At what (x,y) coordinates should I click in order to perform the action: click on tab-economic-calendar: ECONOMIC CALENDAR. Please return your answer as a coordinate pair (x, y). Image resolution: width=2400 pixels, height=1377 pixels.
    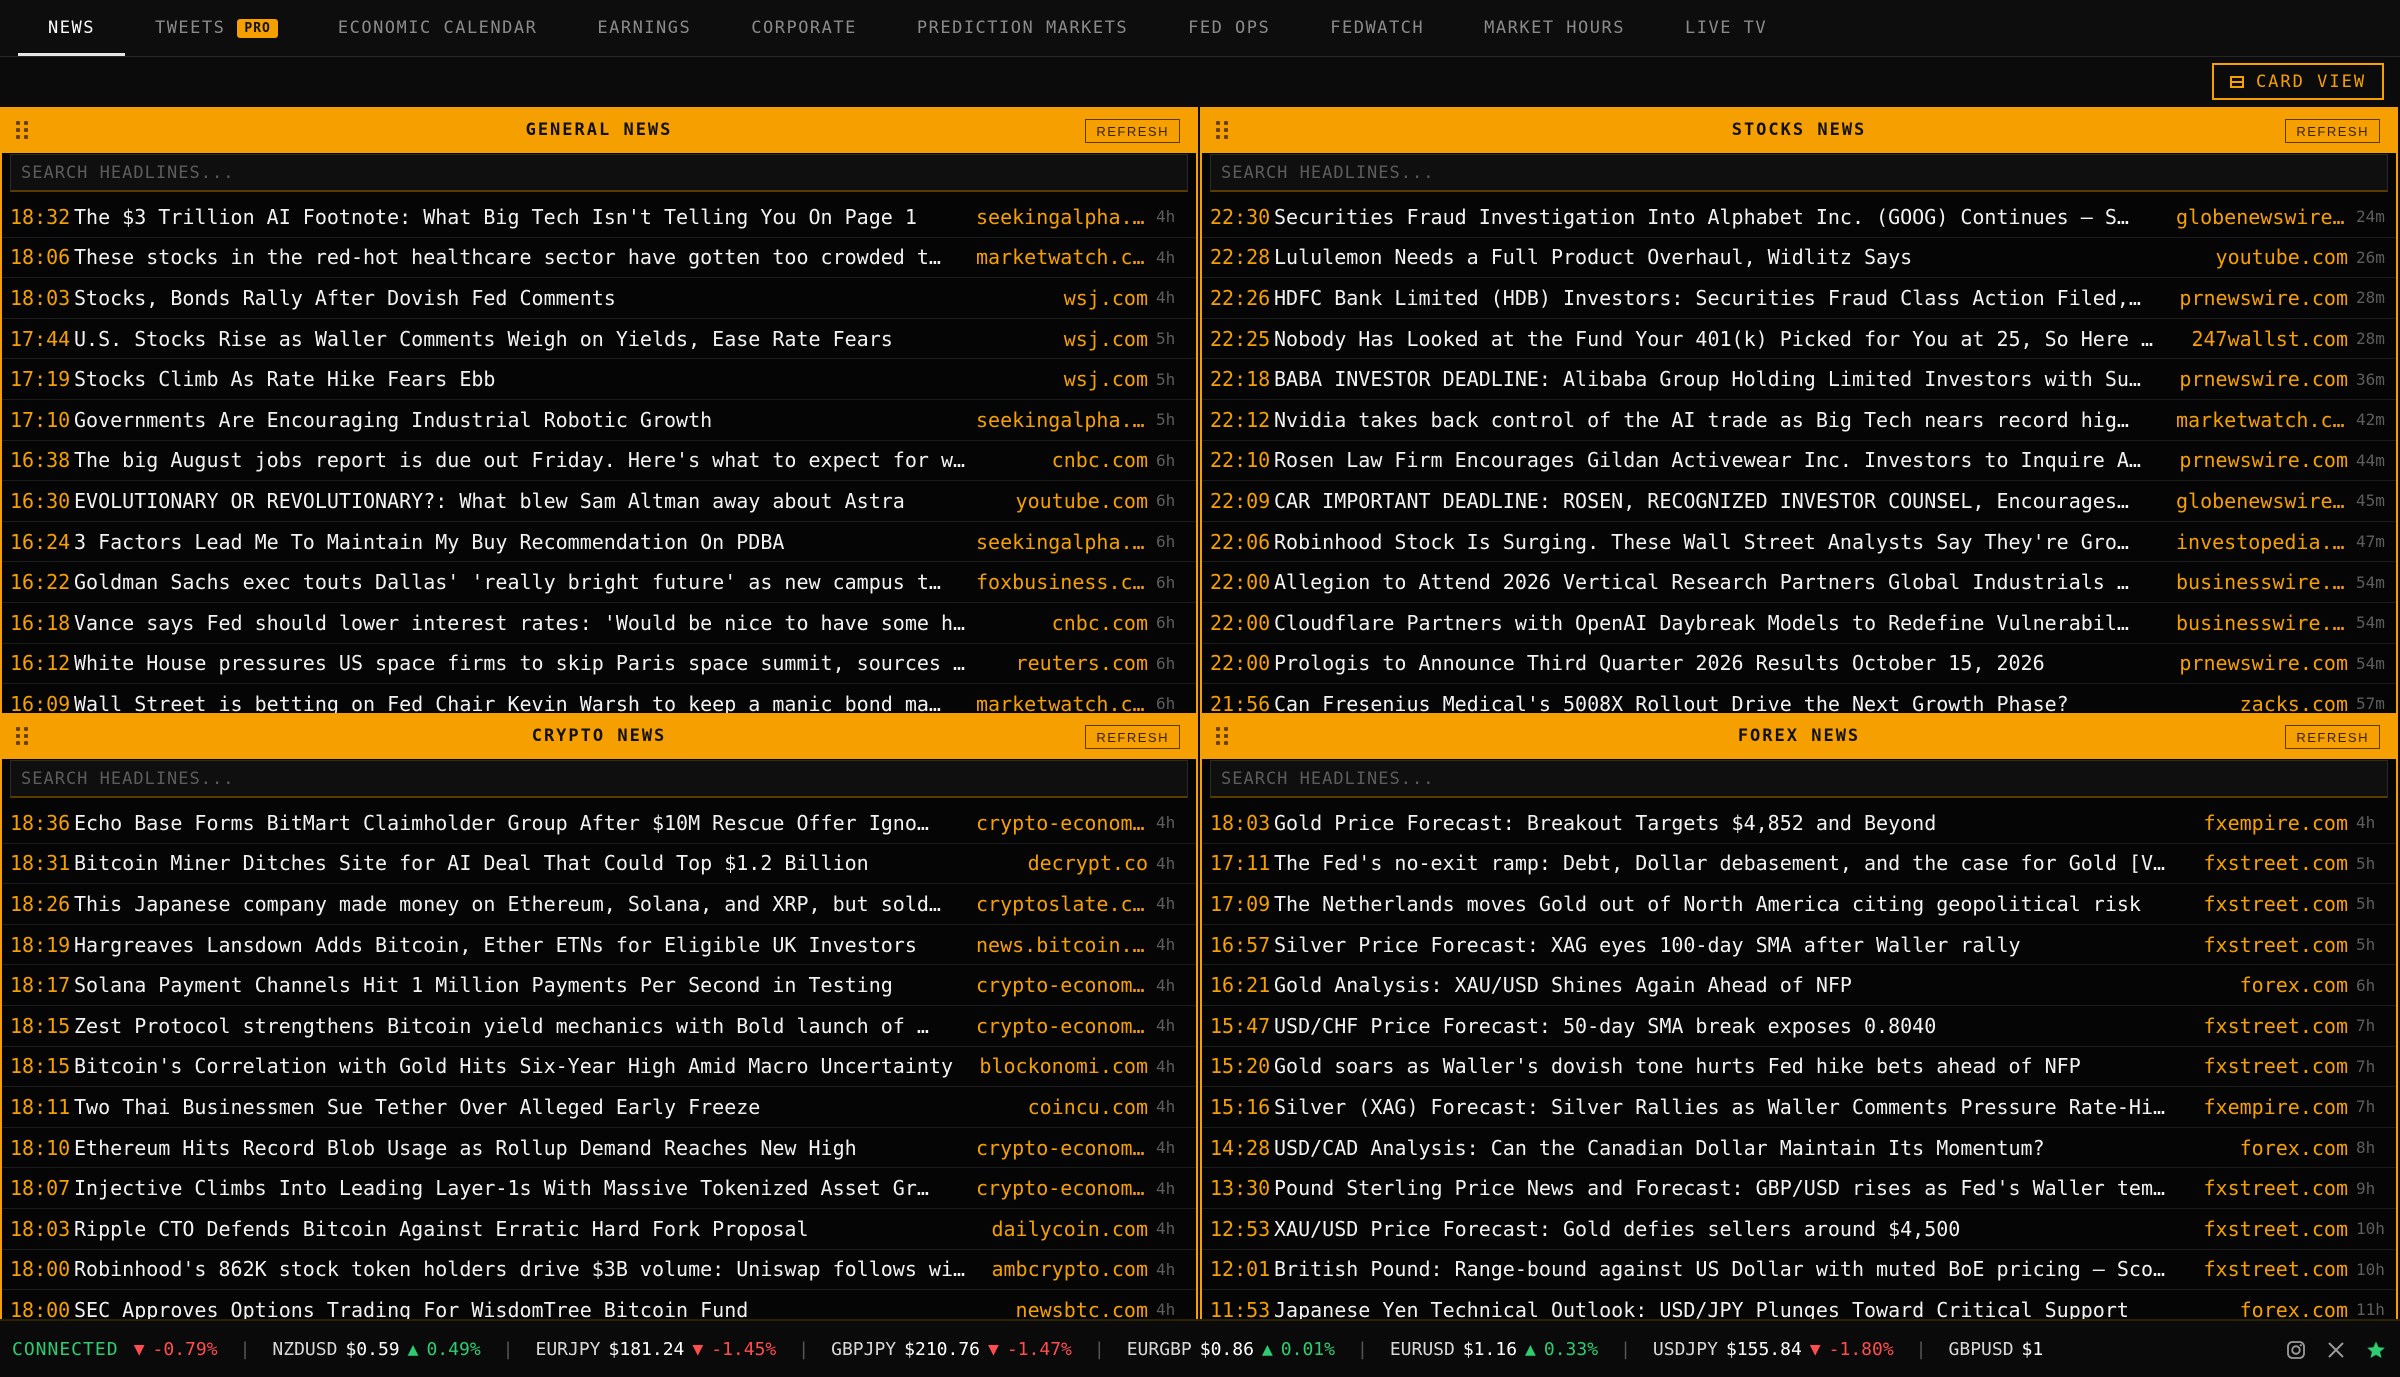
    Looking at the image, I should click on (438, 28).